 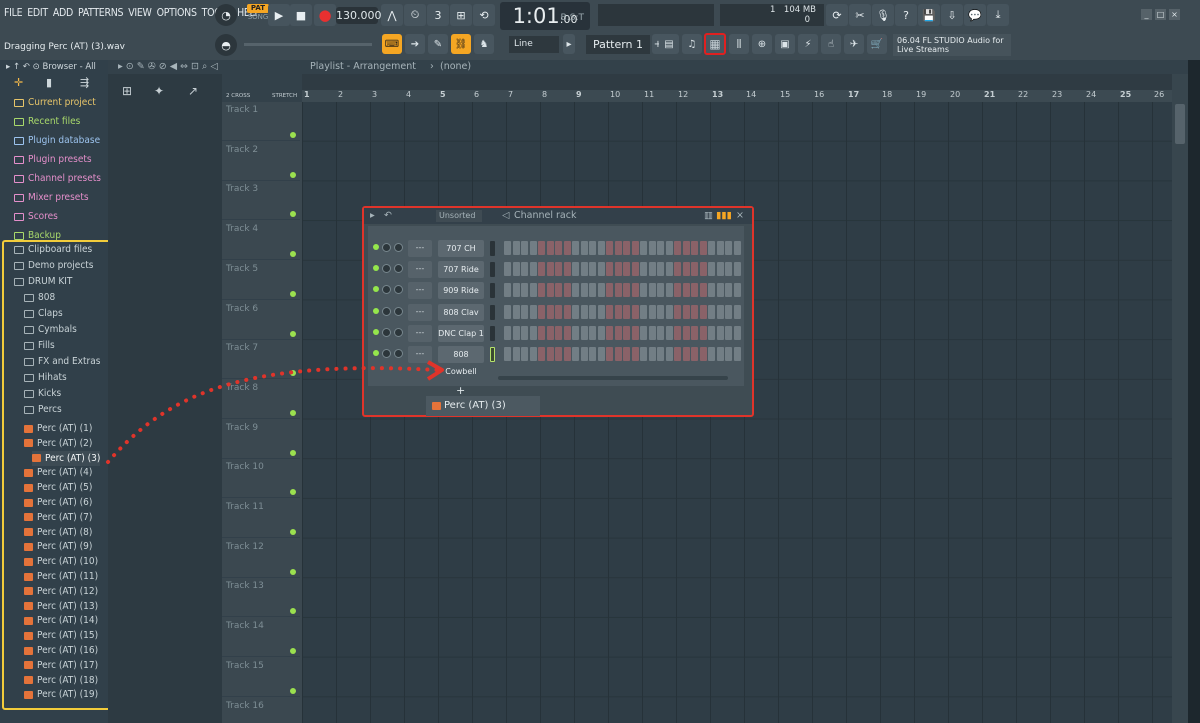 What do you see at coordinates (43, 282) in the screenshot?
I see `browser-folder: DRUM KIT` at bounding box center [43, 282].